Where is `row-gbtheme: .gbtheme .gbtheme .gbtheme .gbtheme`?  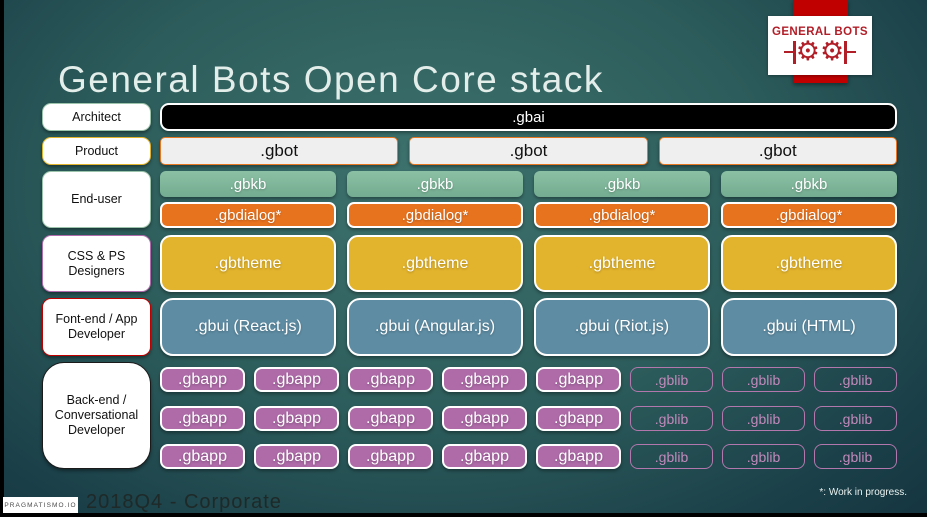 row-gbtheme: .gbtheme .gbtheme .gbtheme .gbtheme is located at coordinates (528, 263).